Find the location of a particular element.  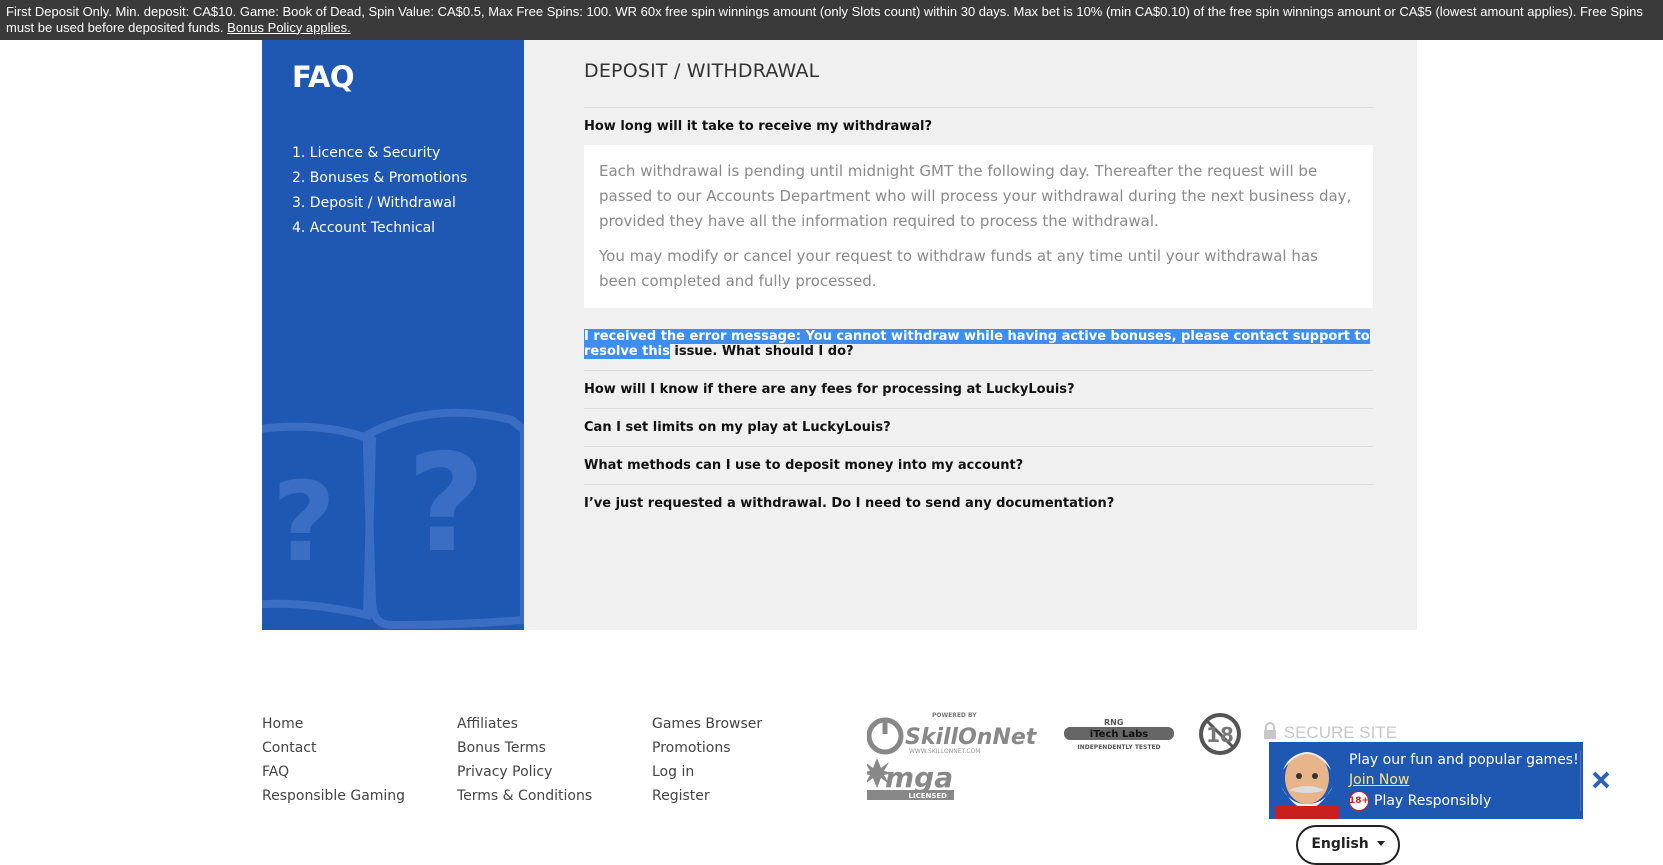

secure-site-badge: SECURE SITE is located at coordinates (1330, 732).